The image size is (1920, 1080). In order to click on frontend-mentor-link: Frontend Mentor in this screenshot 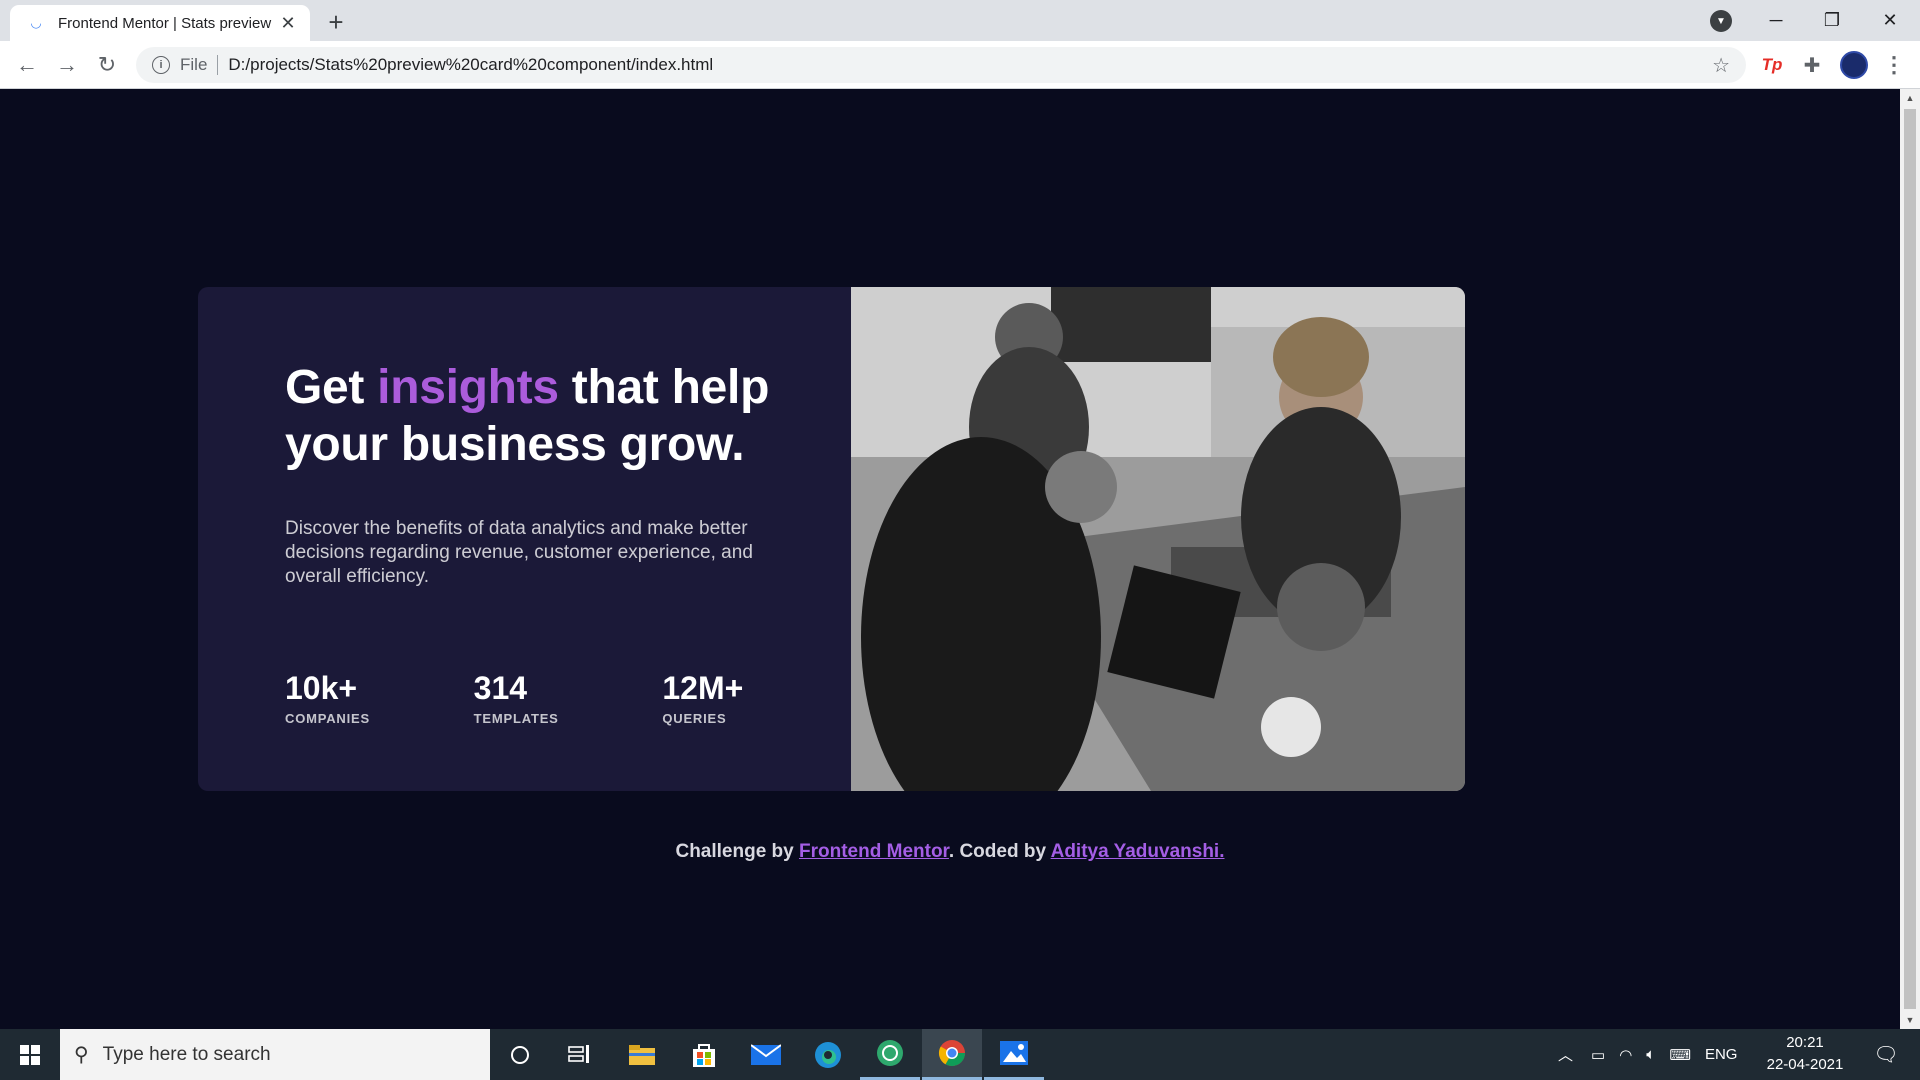, I will do `click(874, 851)`.